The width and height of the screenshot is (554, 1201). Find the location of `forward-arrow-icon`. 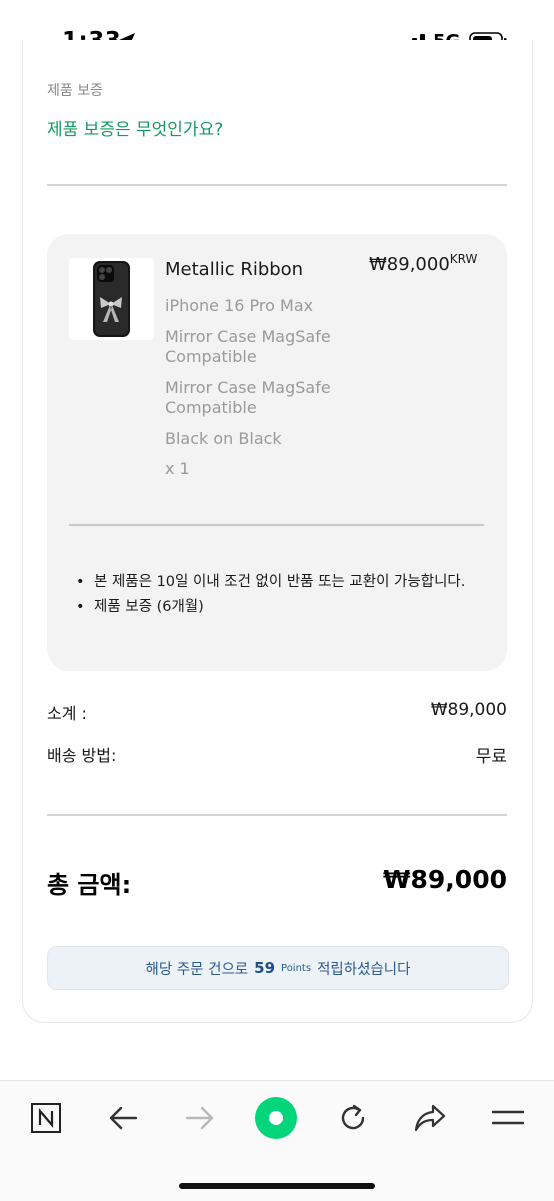

forward-arrow-icon is located at coordinates (199, 1118).